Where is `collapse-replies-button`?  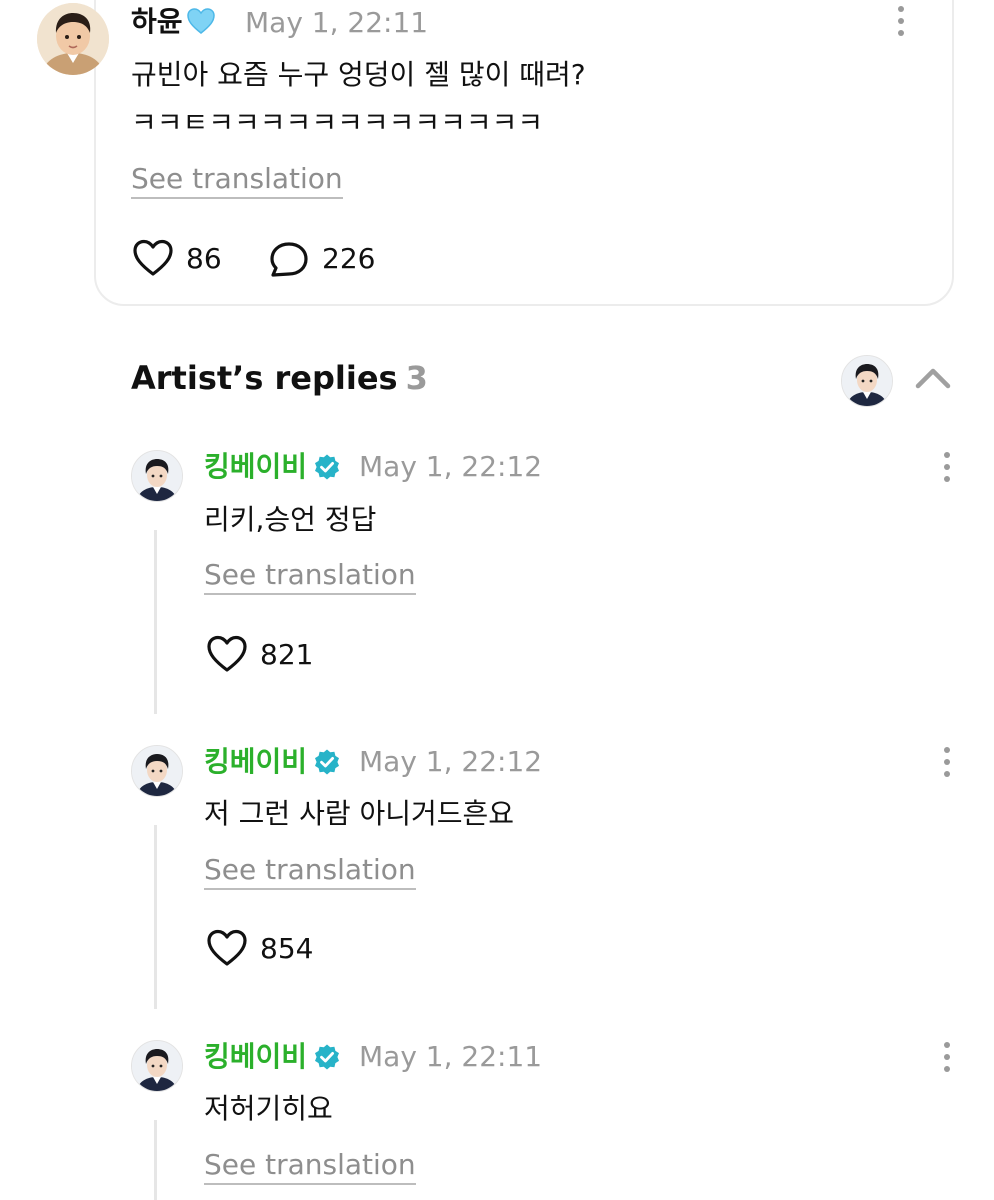 collapse-replies-button is located at coordinates (933, 378).